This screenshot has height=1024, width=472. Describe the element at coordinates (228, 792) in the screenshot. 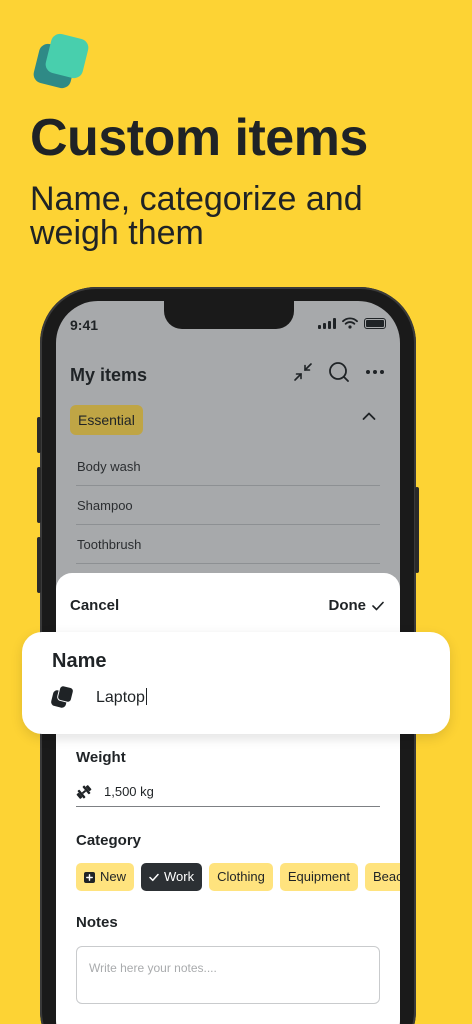

I see `weight-field: 1,500 kg` at that location.